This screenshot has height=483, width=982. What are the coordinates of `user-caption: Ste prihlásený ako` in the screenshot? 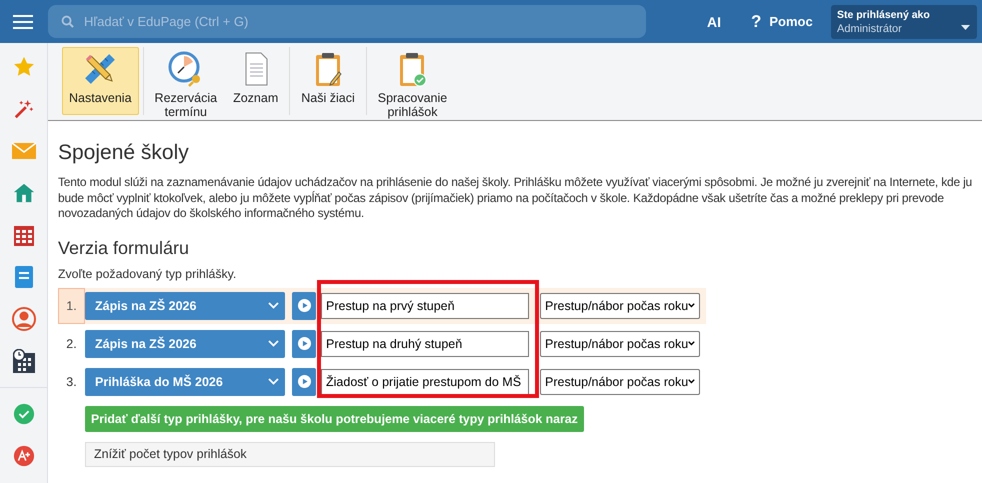 It's located at (884, 14).